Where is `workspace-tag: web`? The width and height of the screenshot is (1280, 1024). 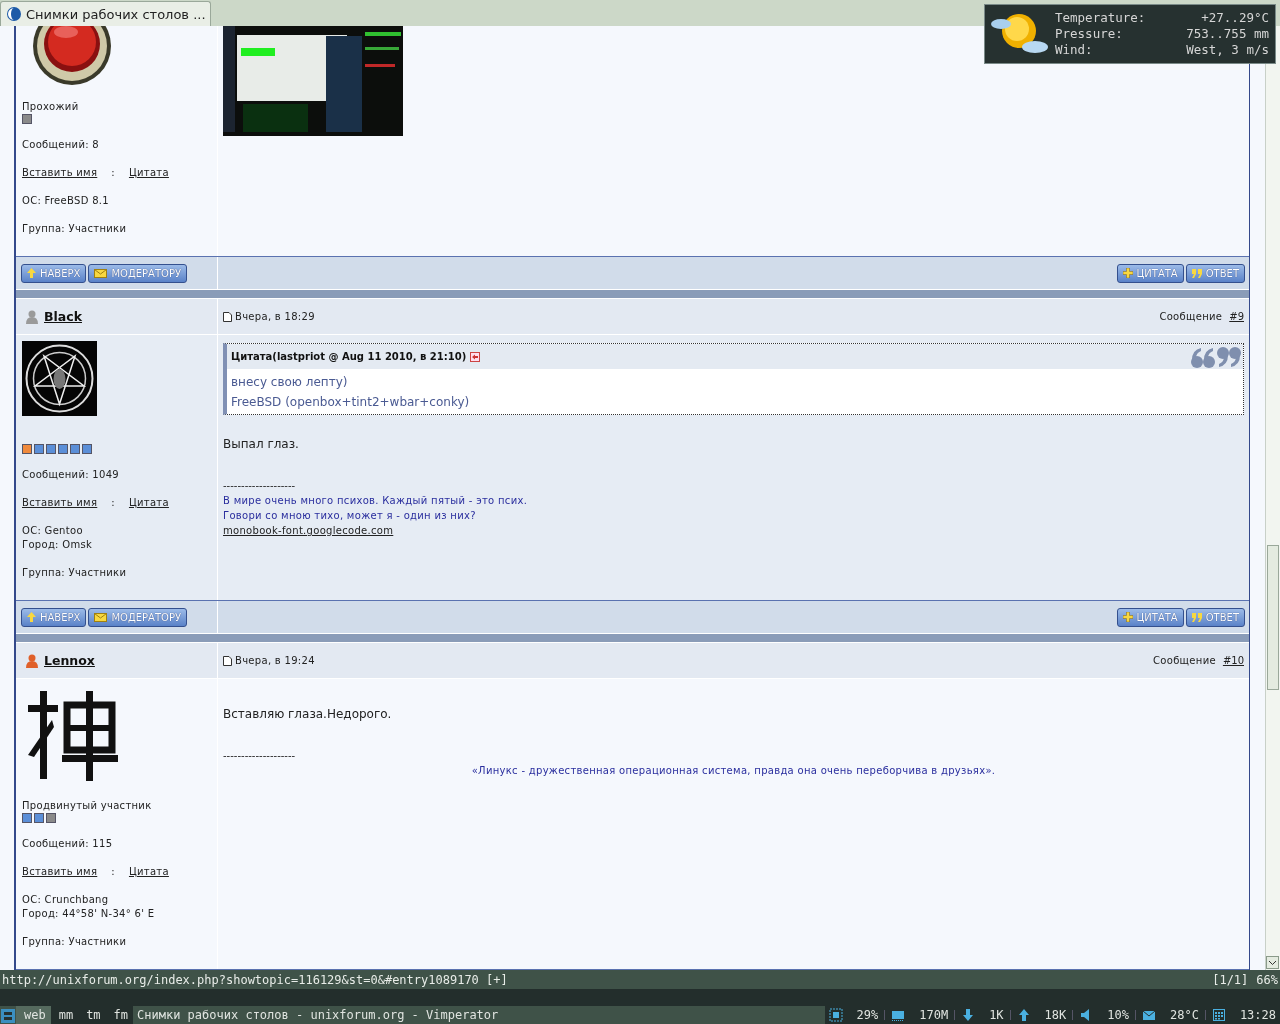
workspace-tag: web is located at coordinates (33, 1015).